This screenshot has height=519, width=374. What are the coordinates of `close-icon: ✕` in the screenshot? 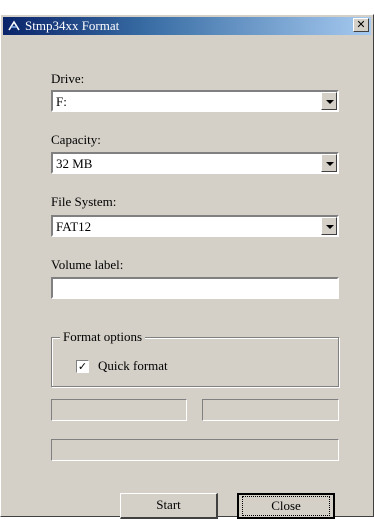 It's located at (361, 25).